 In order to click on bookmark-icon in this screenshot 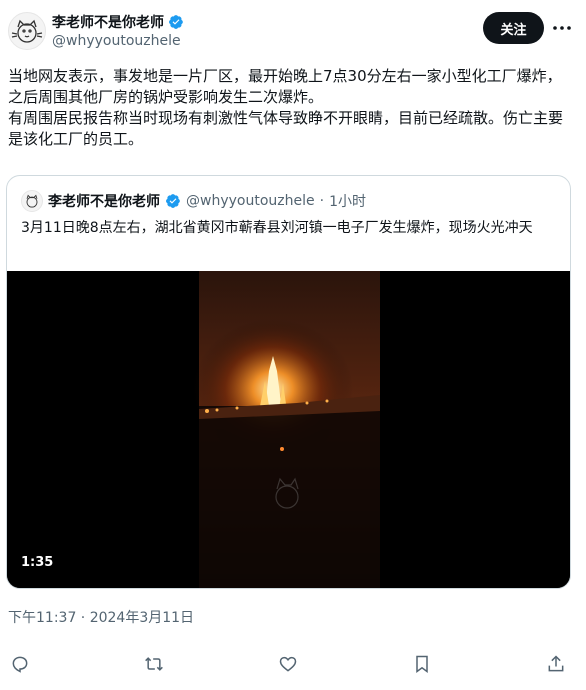, I will do `click(422, 664)`.